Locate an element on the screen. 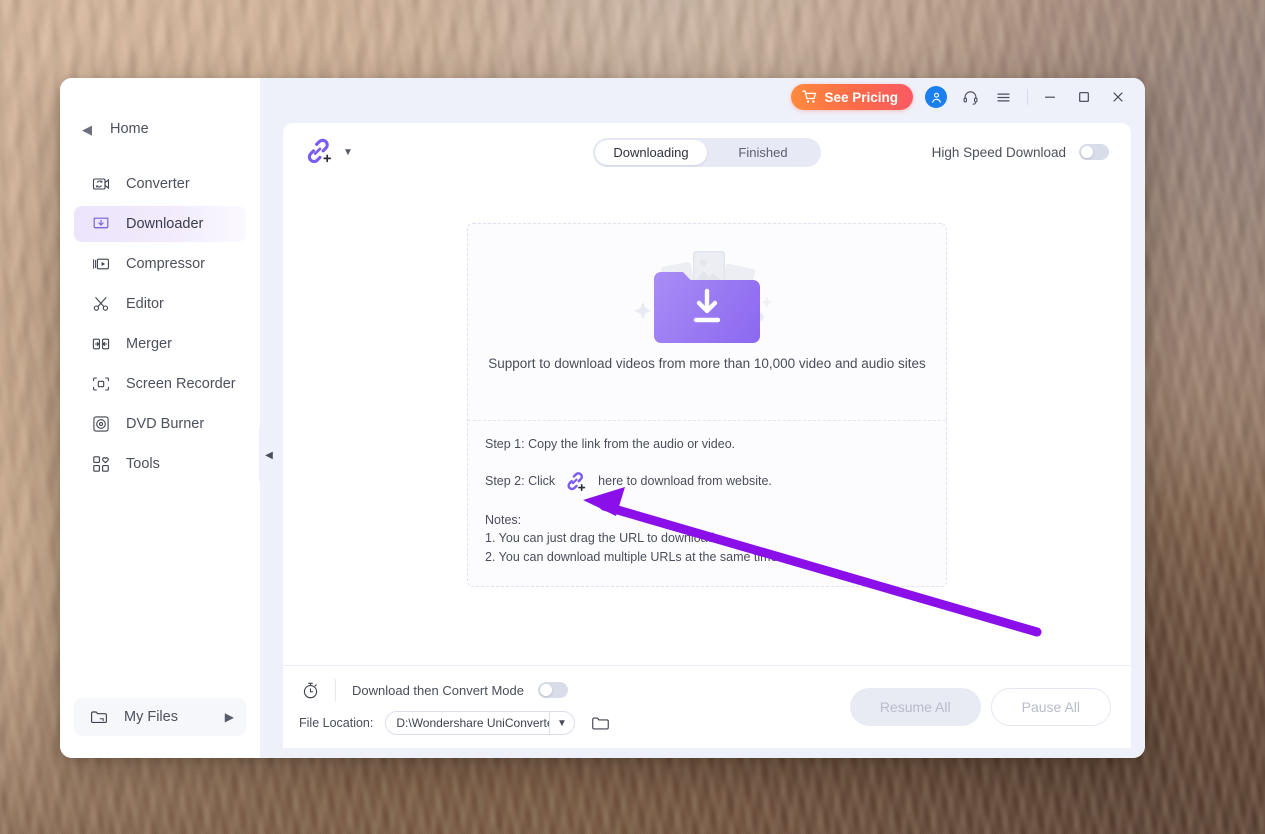 The width and height of the screenshot is (1265, 834). sidebar-item-editor: Editor is located at coordinates (160, 304).